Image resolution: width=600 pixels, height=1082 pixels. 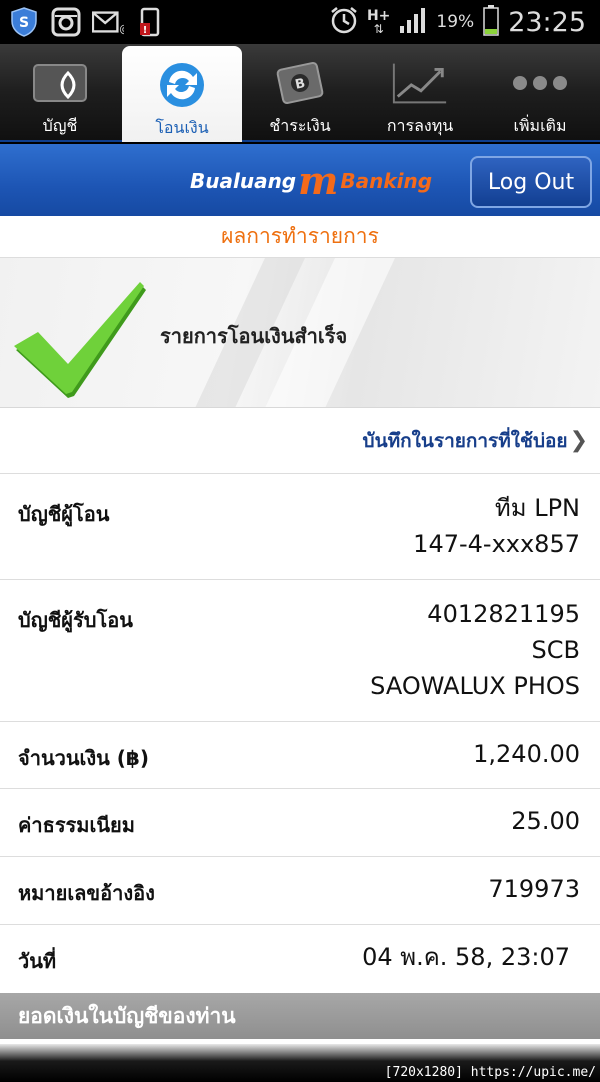 I want to click on battery-percent: 19%, so click(x=455, y=22).